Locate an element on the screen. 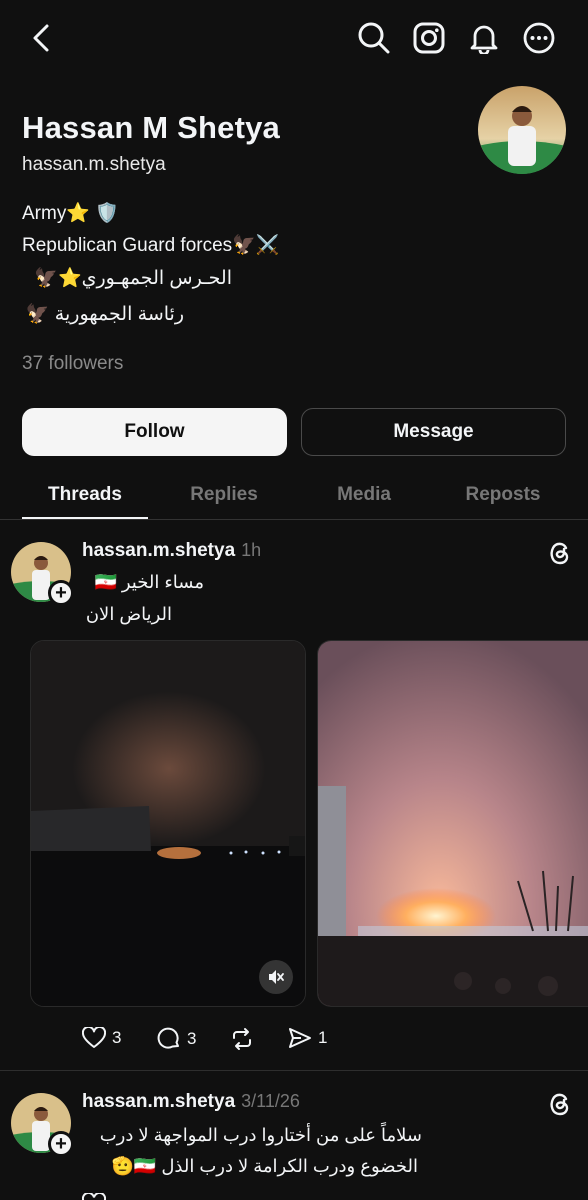 Image resolution: width=588 pixels, height=1200 pixels. share-action: 1 is located at coordinates (307, 1038).